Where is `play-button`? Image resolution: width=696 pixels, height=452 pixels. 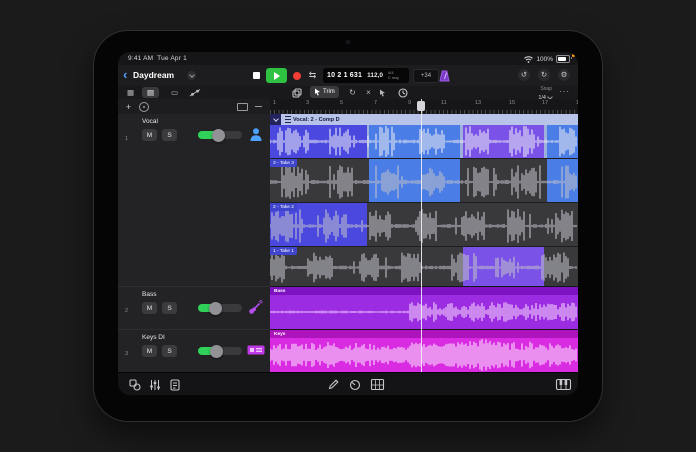 play-button is located at coordinates (276, 75).